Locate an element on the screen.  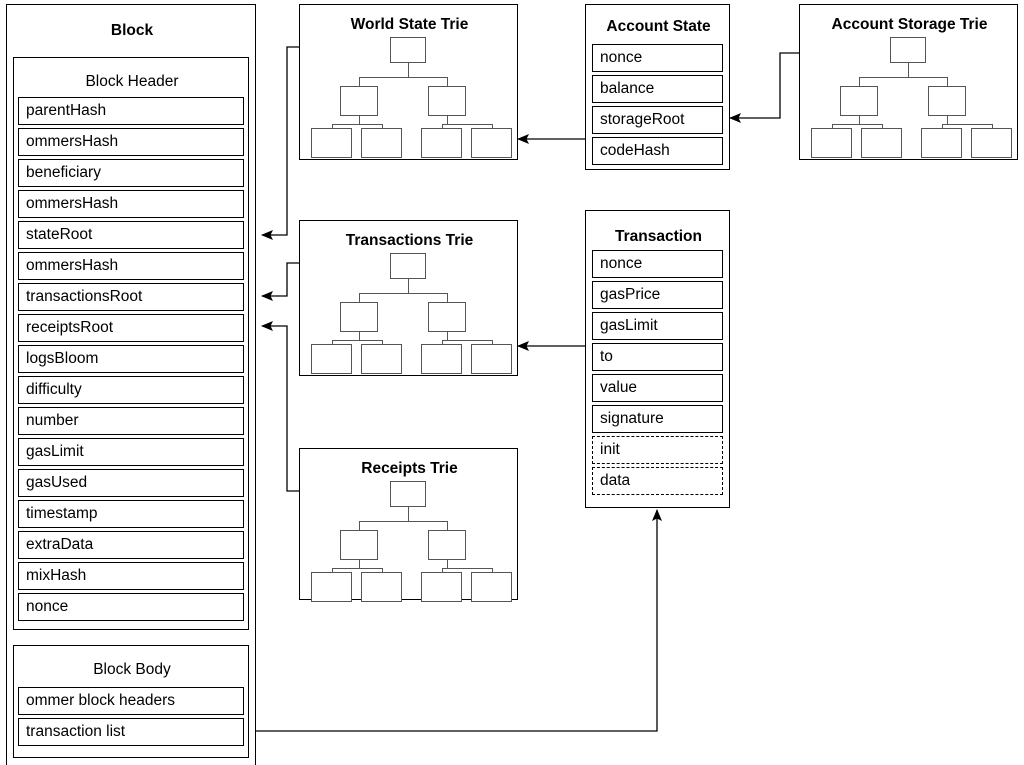
block-body-title: Block Body is located at coordinates (132, 669).